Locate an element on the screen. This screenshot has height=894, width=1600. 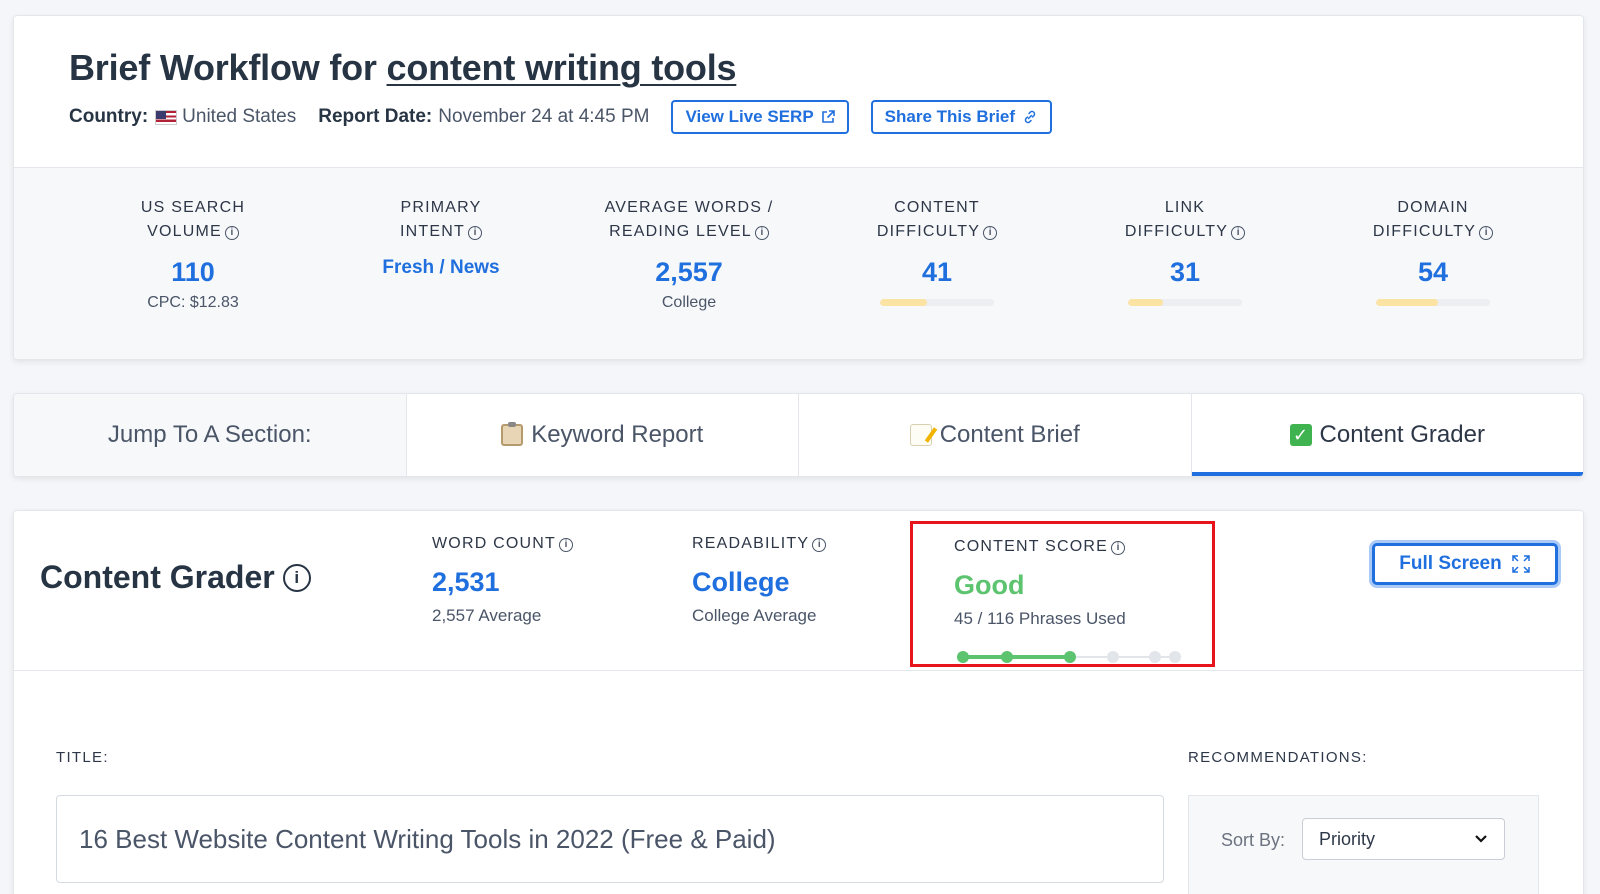
metric-label: CONTENT DIFFICULTY i is located at coordinates (937, 220).